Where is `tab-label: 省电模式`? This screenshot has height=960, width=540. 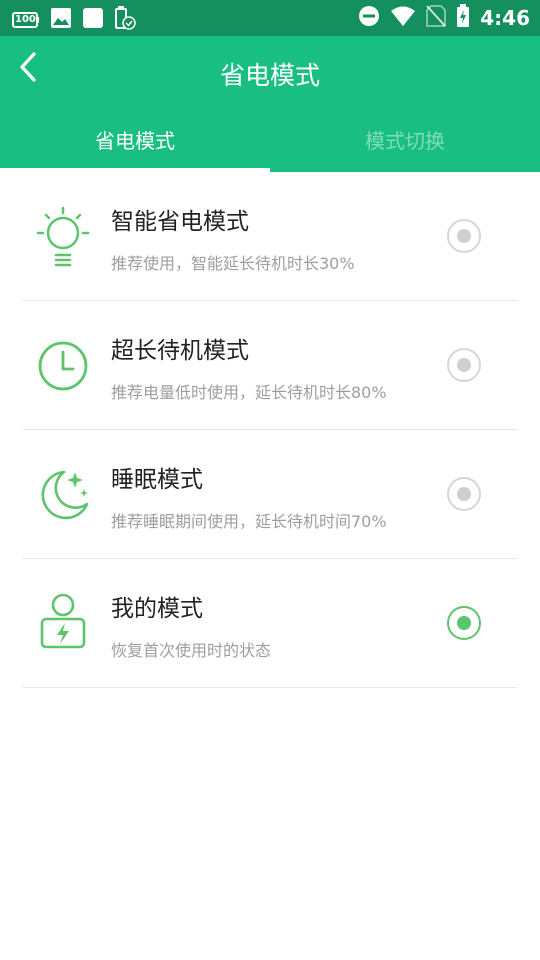 tab-label: 省电模式 is located at coordinates (135, 141).